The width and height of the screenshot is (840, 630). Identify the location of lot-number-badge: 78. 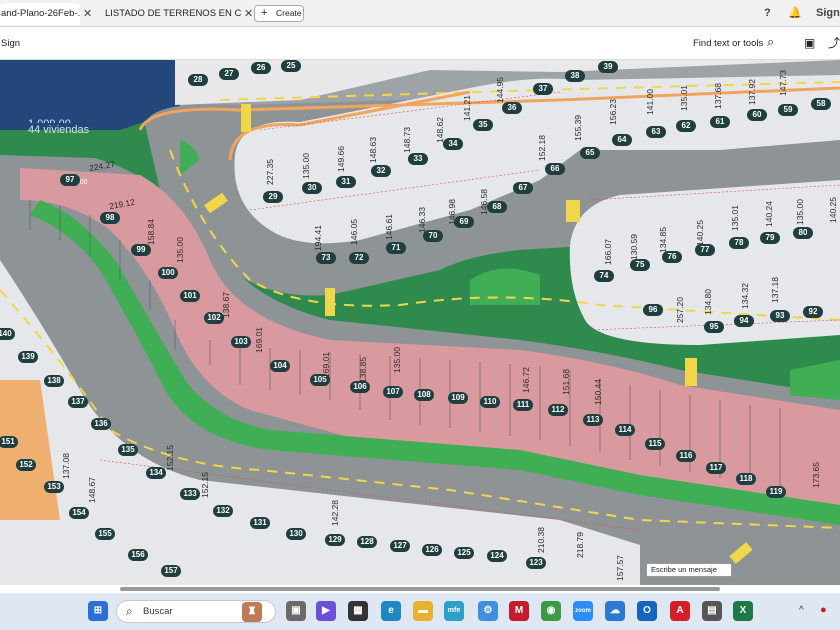
(739, 243).